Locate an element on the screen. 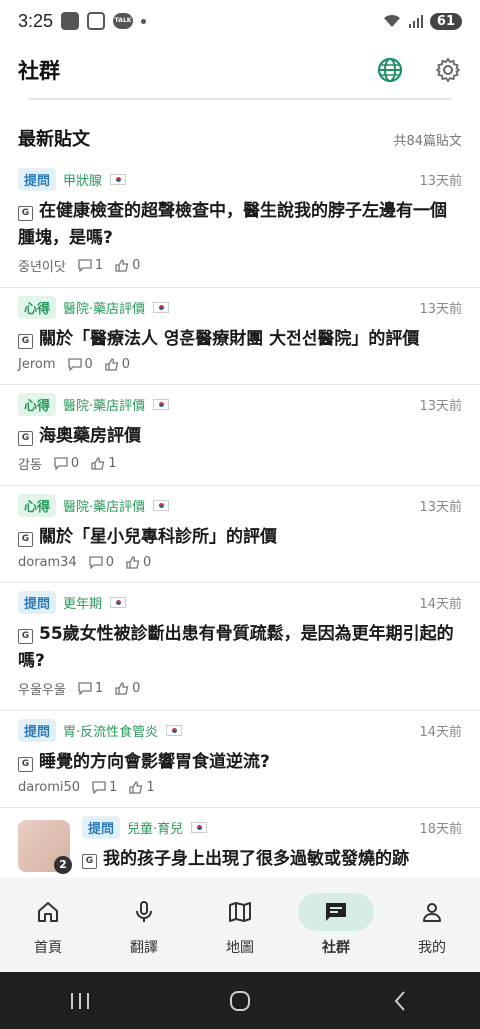 The image size is (480, 1029). signal-icon is located at coordinates (415, 21).